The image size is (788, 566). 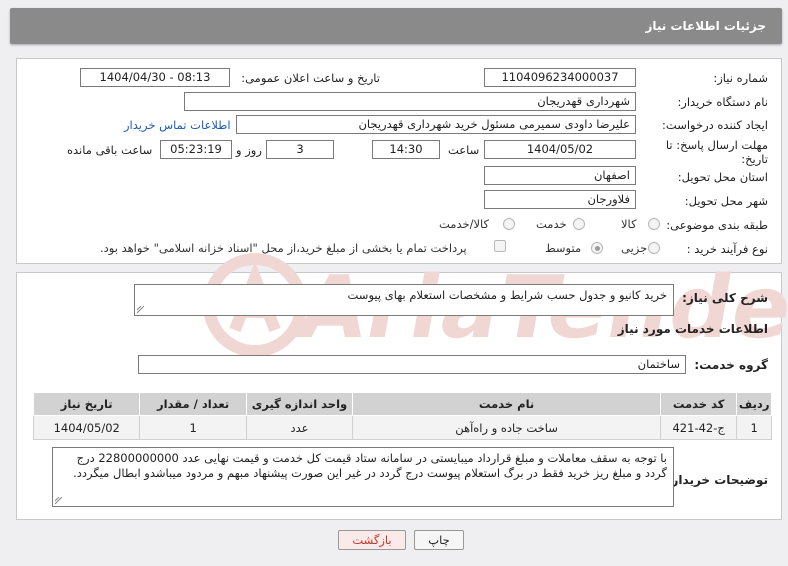 I want to click on cell-qty: 1, so click(x=193, y=427).